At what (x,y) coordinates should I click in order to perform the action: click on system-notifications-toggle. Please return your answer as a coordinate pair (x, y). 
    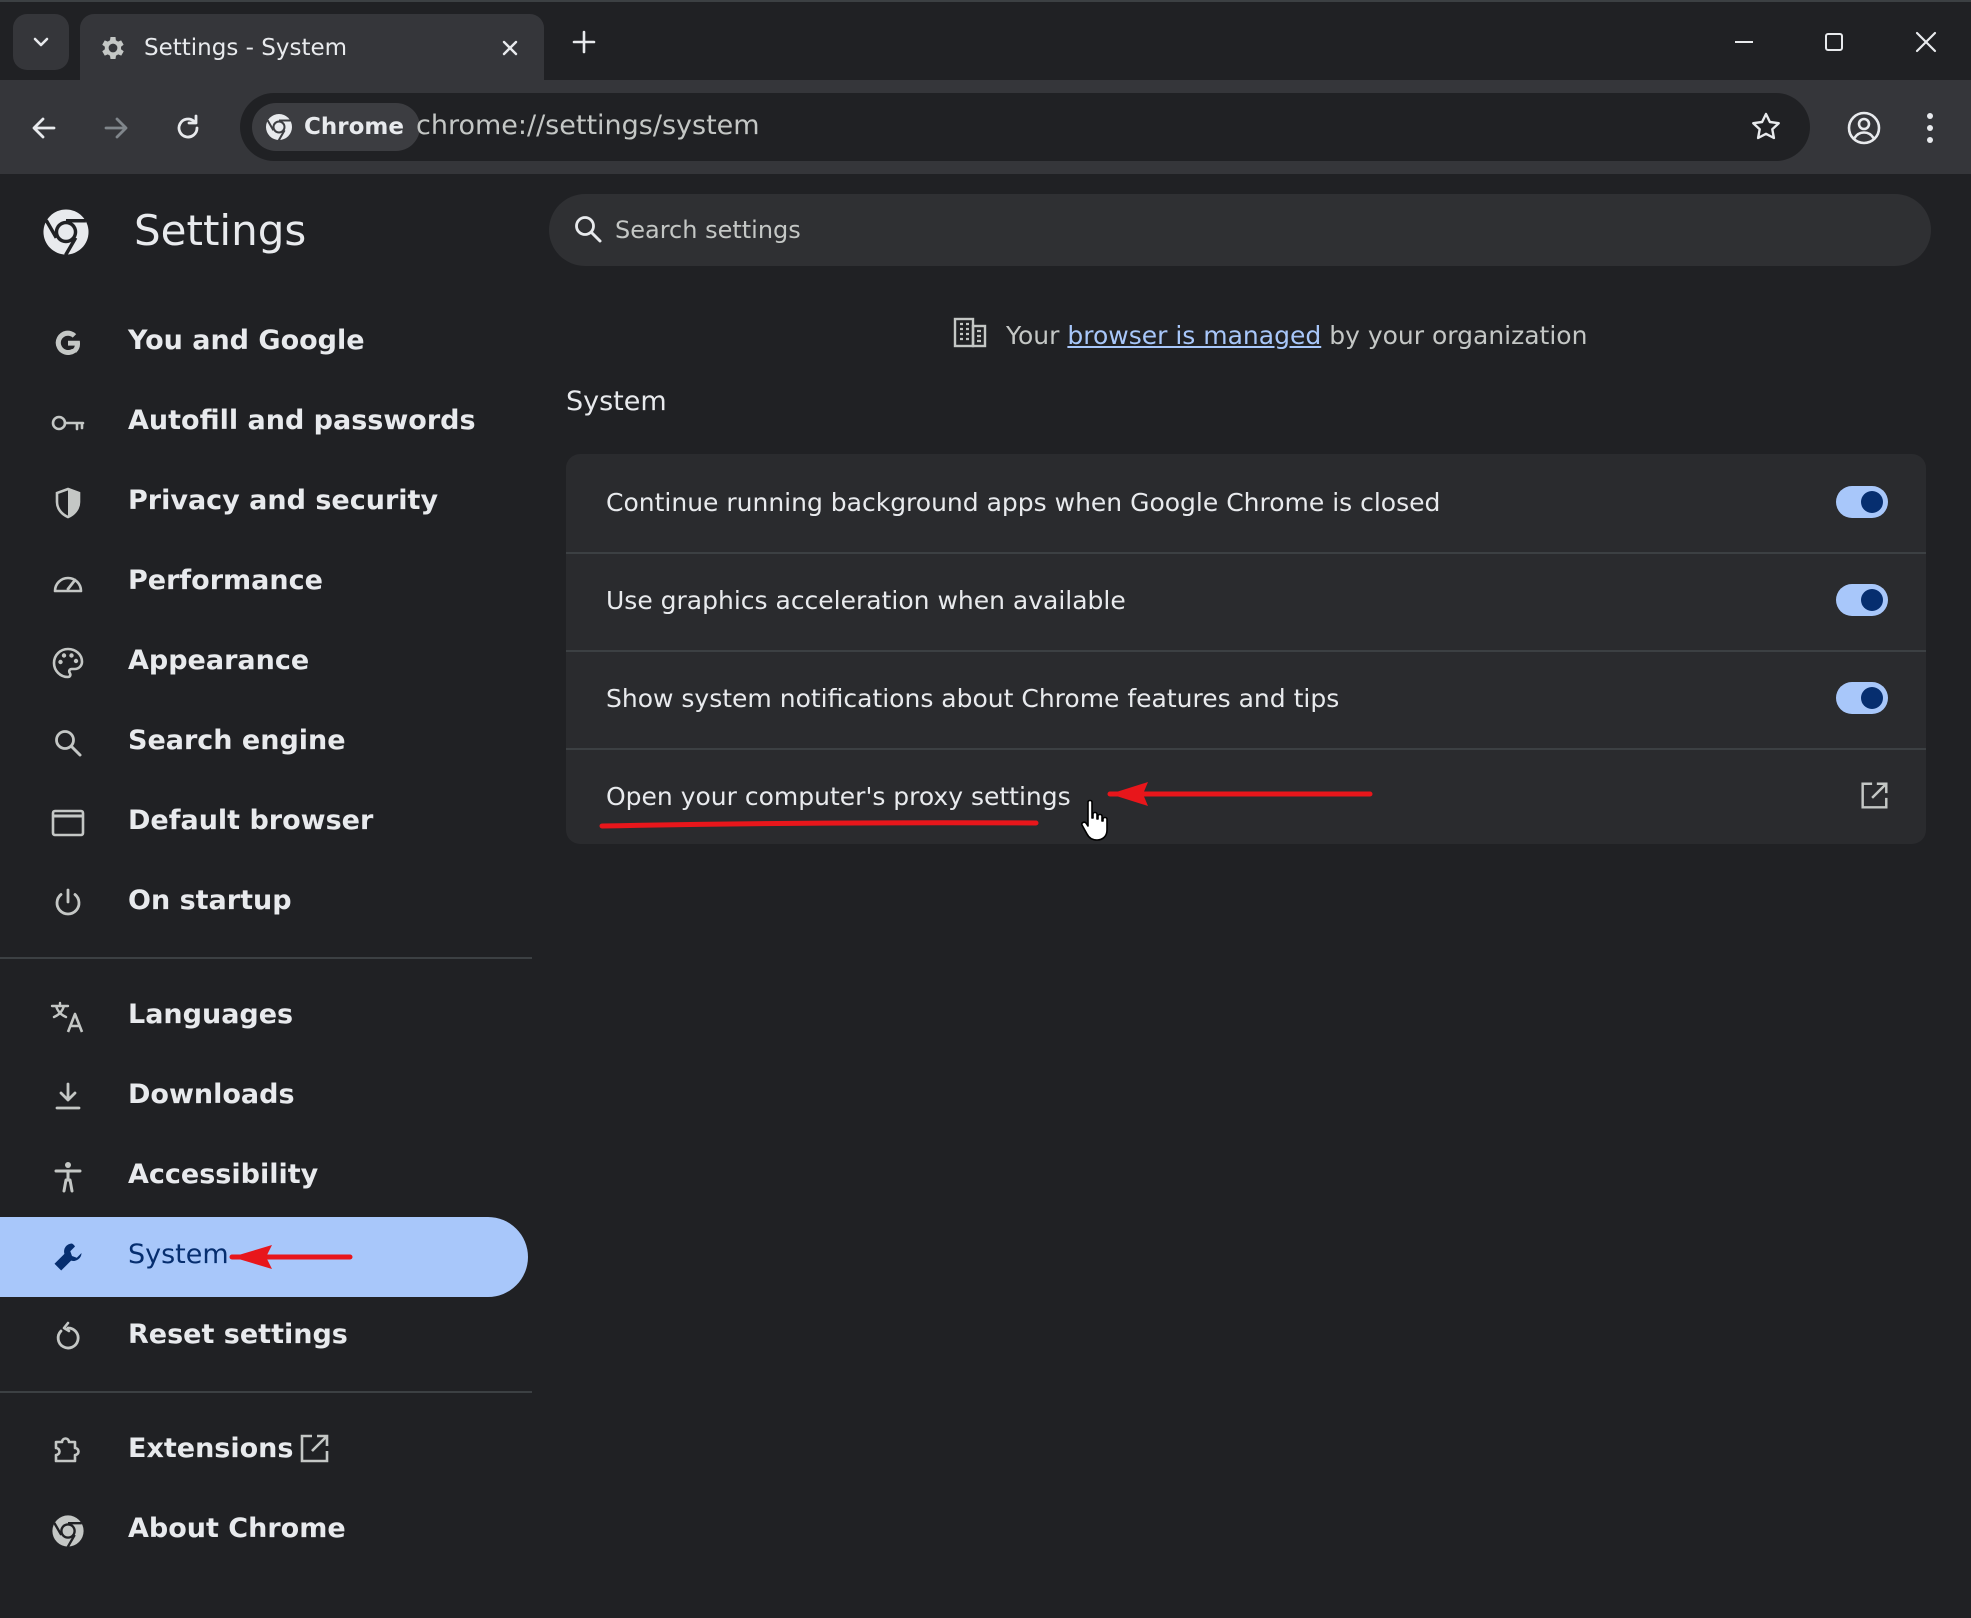
    Looking at the image, I should click on (1862, 698).